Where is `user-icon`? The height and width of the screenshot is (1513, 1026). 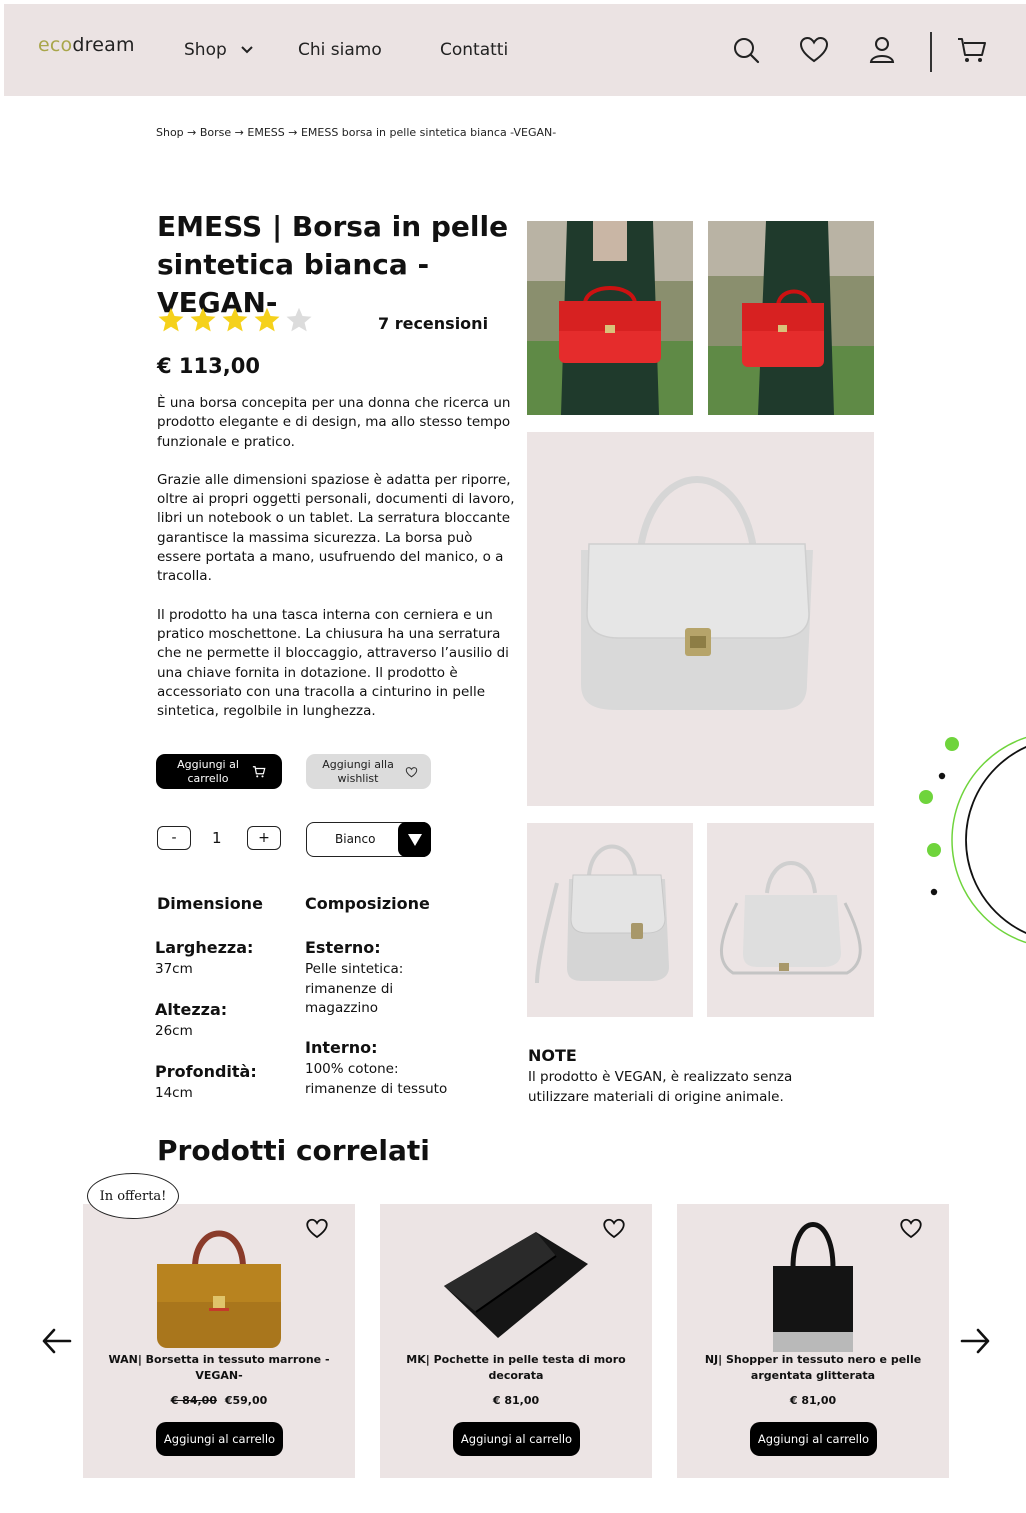 user-icon is located at coordinates (882, 50).